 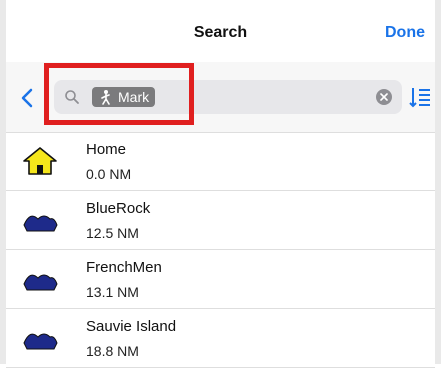 I want to click on result-name: FrenchMen, so click(x=124, y=267).